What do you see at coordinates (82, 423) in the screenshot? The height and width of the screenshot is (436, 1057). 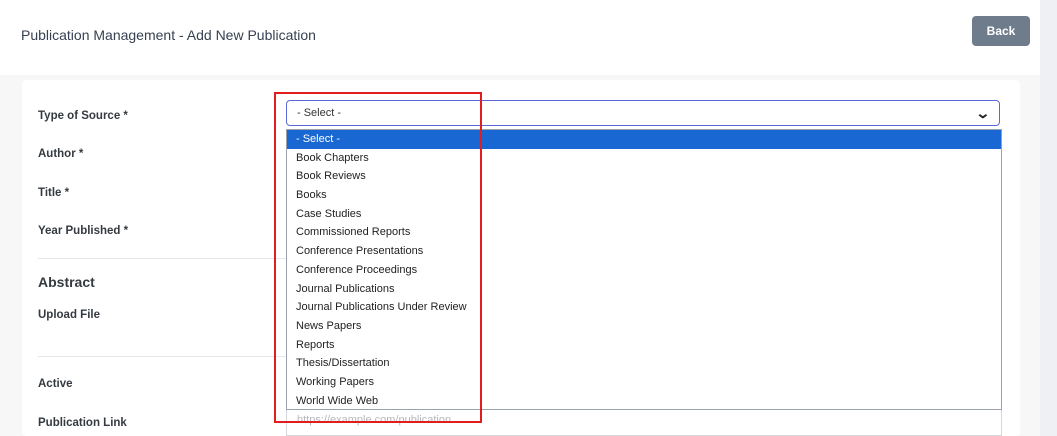 I see `publication-link-label: Publication Link` at bounding box center [82, 423].